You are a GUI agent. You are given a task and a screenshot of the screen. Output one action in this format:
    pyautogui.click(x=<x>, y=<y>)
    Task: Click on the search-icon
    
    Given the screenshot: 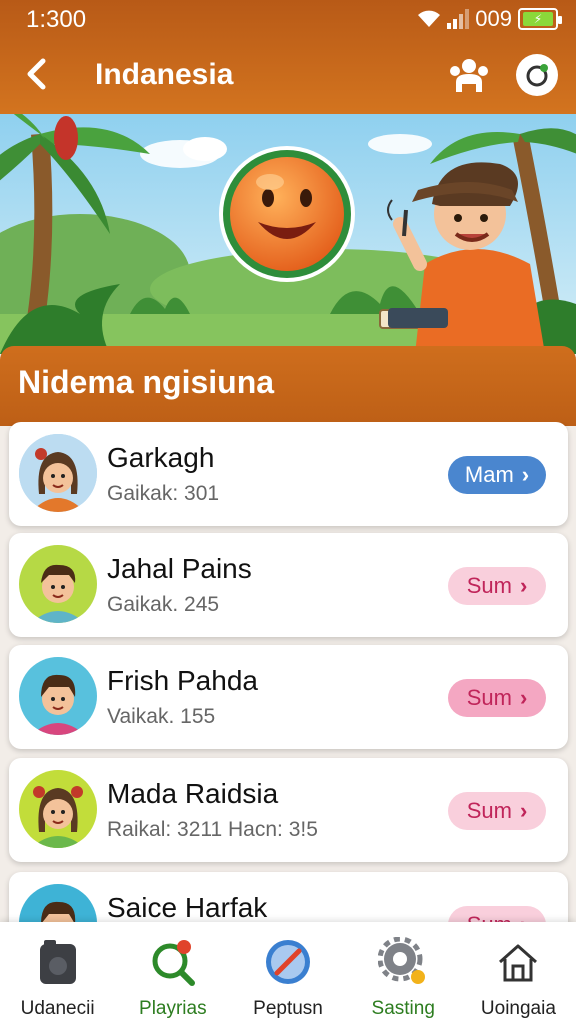 What is the action you would take?
    pyautogui.click(x=173, y=962)
    